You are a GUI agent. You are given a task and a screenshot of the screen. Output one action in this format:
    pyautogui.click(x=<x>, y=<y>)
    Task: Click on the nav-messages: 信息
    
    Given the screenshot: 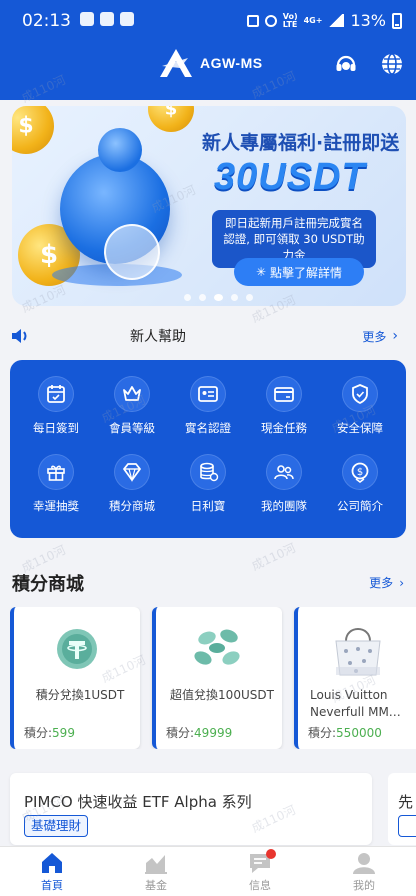 What is the action you would take?
    pyautogui.click(x=260, y=871)
    